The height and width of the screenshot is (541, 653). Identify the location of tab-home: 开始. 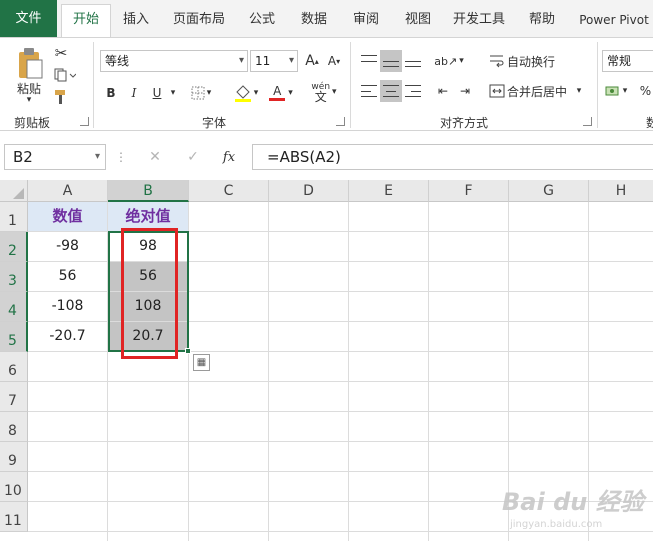
(86, 21).